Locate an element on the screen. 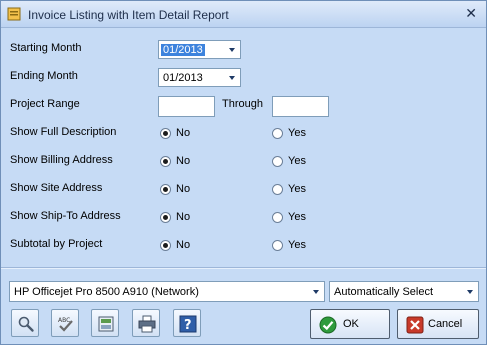  printer-name: HP Officejet Pro 8500 A910 (Network) is located at coordinates (106, 292).